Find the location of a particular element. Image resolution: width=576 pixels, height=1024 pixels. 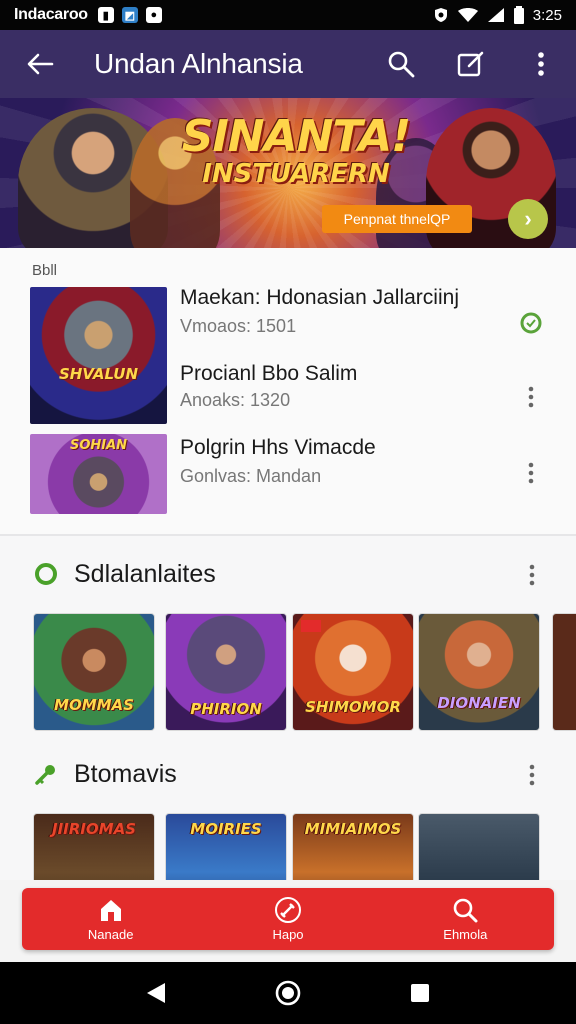

key-icon is located at coordinates (45, 775).